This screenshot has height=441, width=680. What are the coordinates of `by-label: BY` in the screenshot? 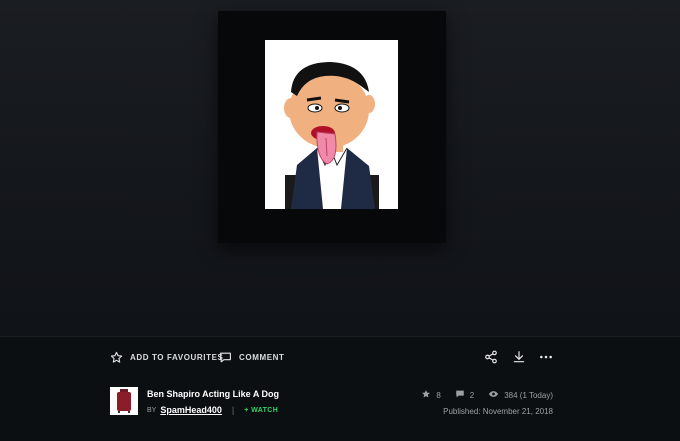 It's located at (152, 410).